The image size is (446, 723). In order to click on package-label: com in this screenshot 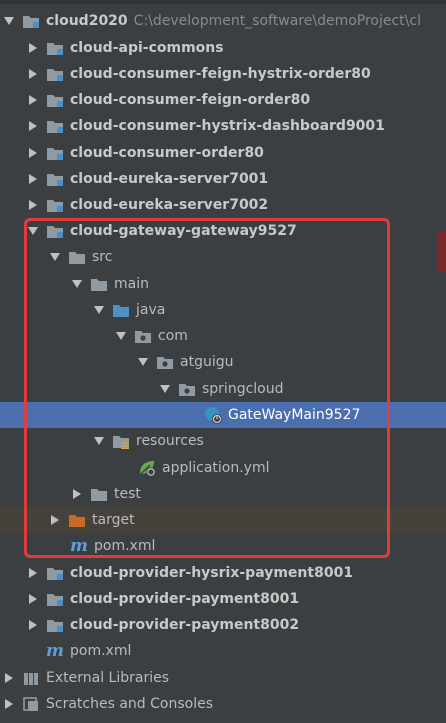, I will do `click(173, 336)`.